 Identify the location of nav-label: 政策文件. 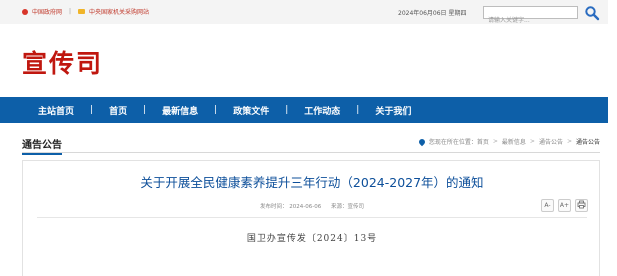
(251, 111).